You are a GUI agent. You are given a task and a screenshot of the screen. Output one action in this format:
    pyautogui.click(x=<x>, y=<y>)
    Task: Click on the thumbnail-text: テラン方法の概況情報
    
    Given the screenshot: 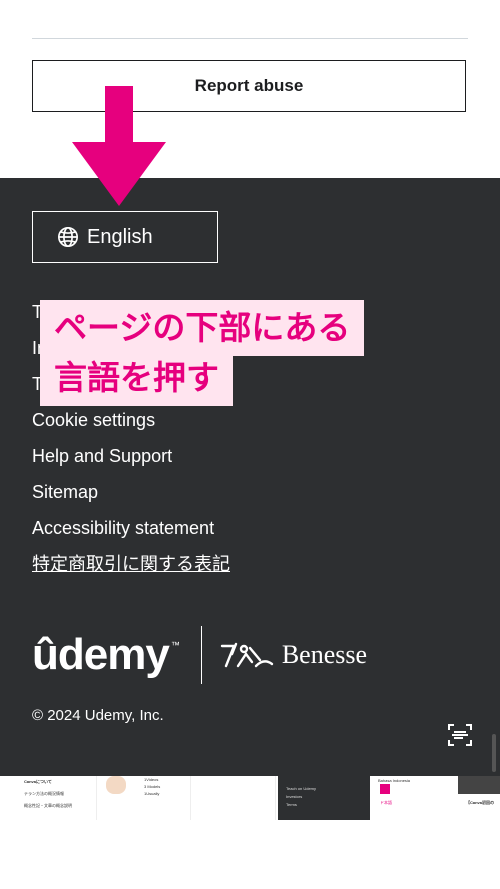 What is the action you would take?
    pyautogui.click(x=44, y=793)
    